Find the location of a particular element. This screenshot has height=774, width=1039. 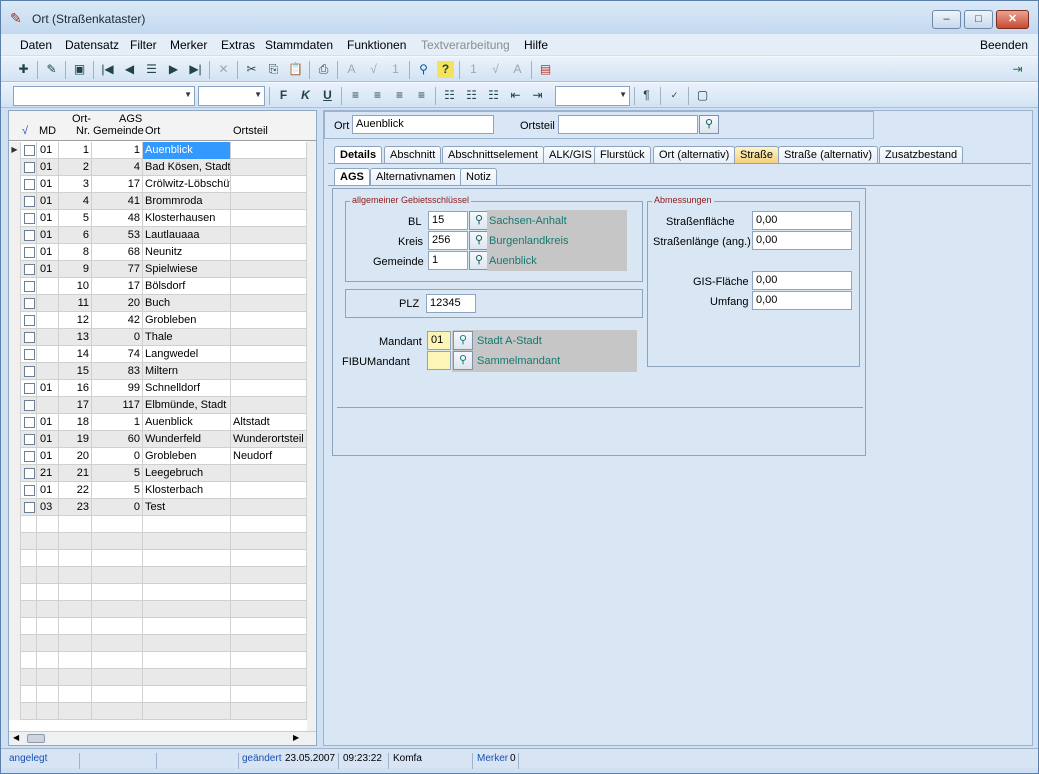

report-a-icon: A is located at coordinates (351, 69).